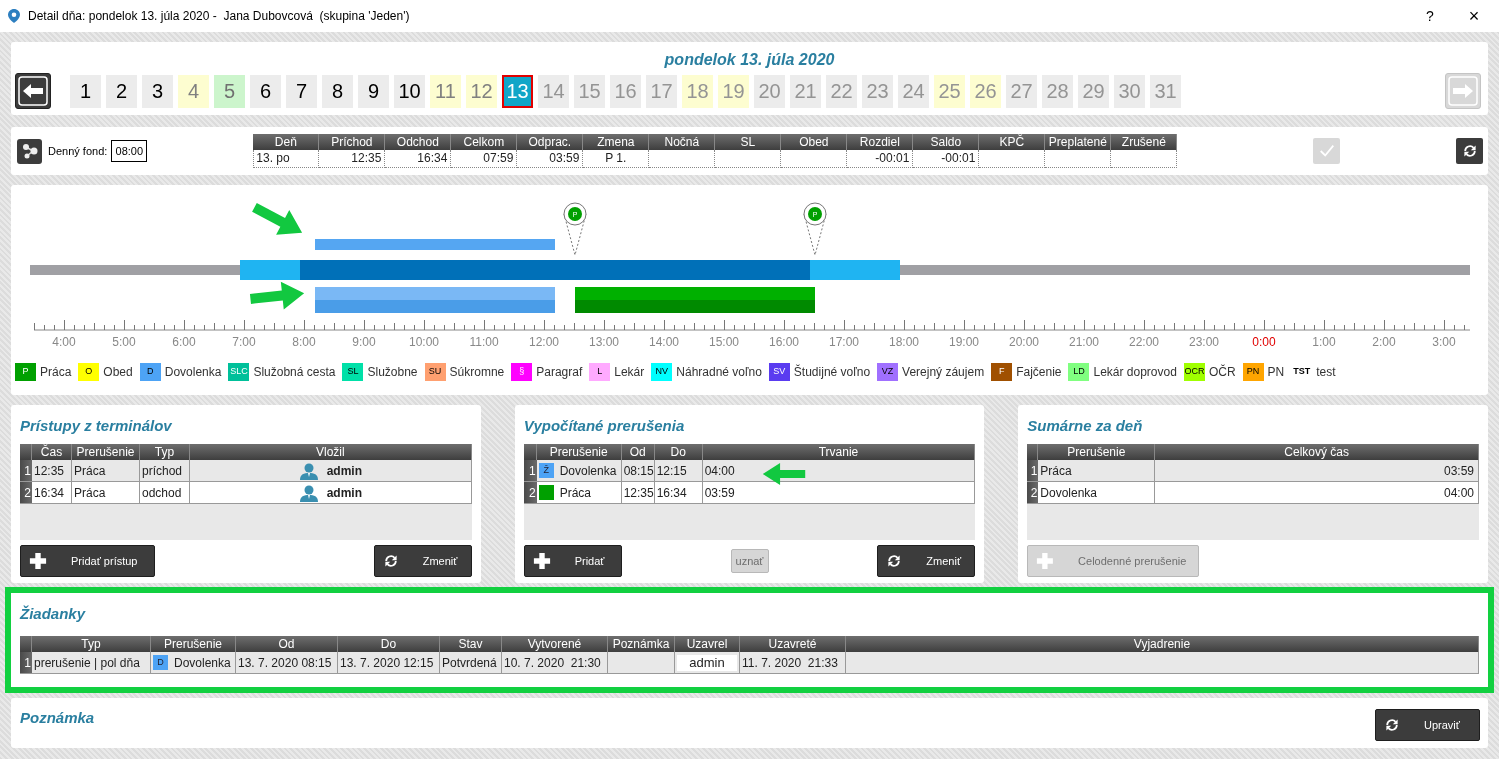 The height and width of the screenshot is (759, 1499). I want to click on table-cell: 12:35, so click(352, 159).